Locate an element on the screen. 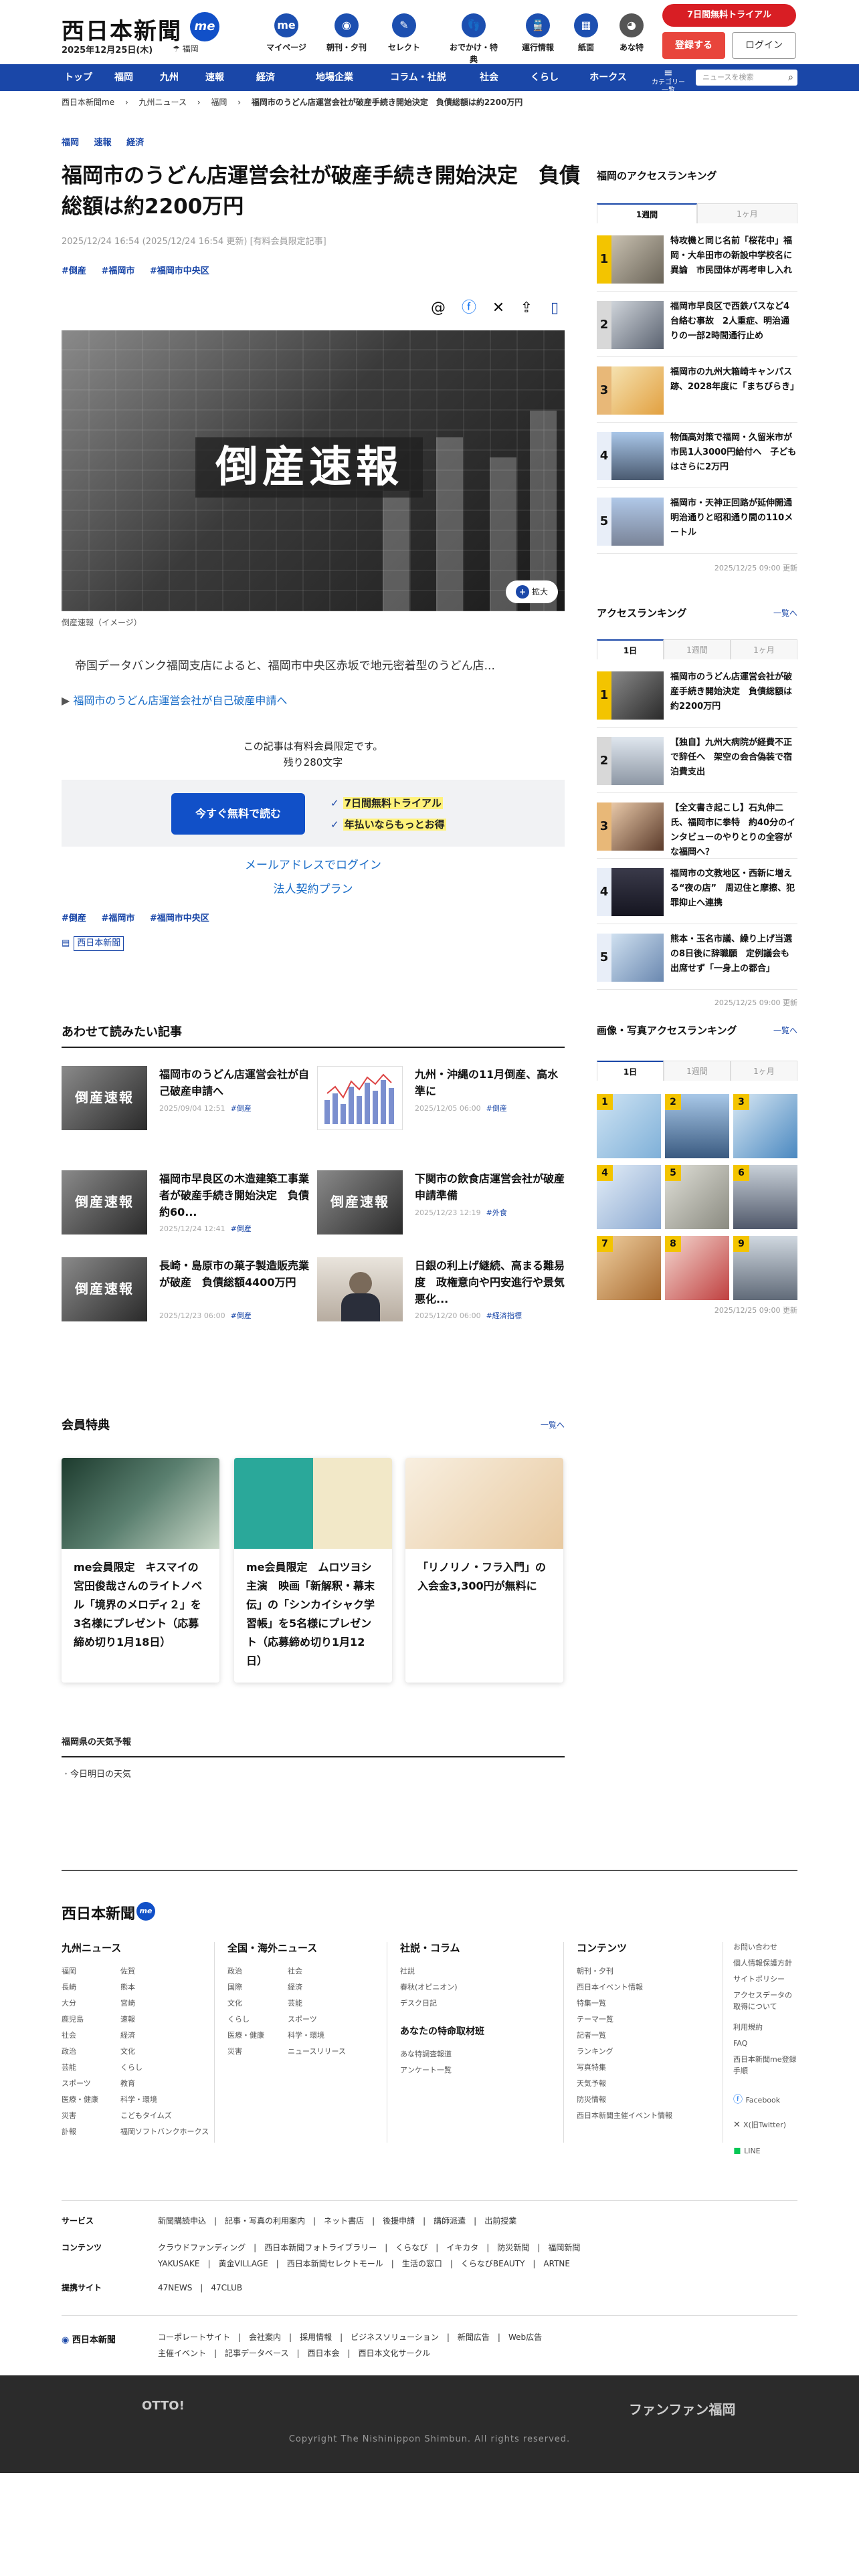  footer-link: サイトポリシー is located at coordinates (759, 1980).